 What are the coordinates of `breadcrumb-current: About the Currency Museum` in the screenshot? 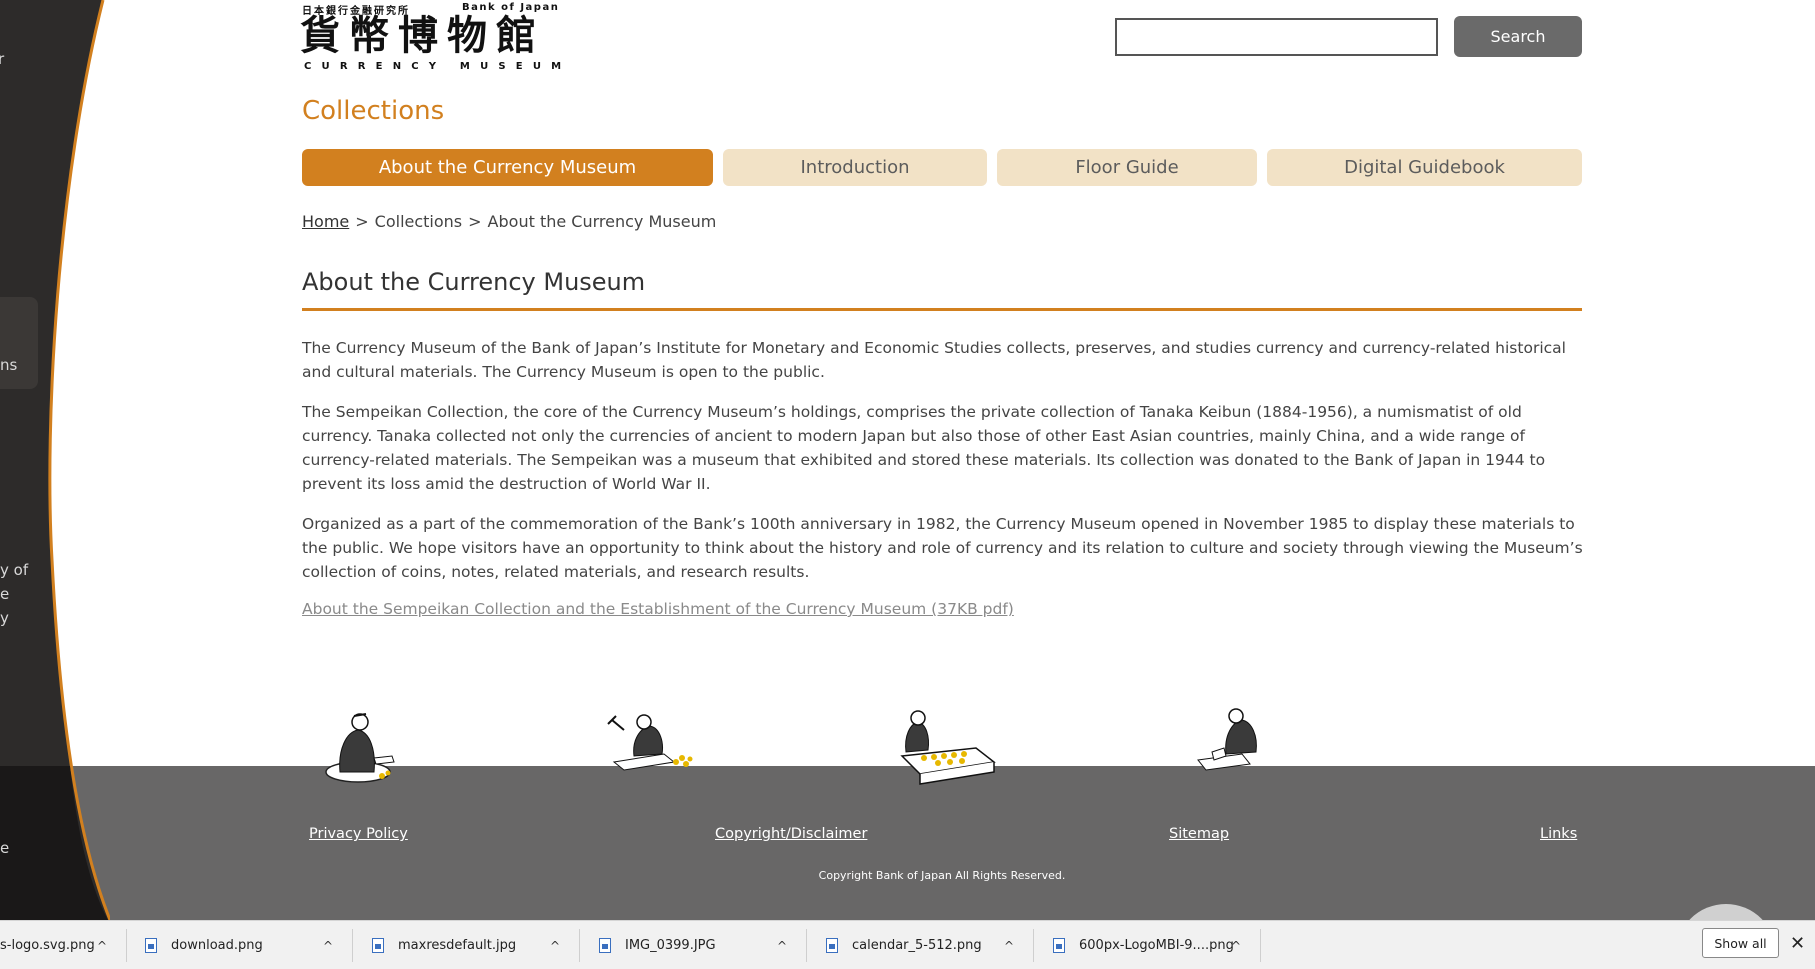 It's located at (602, 221).